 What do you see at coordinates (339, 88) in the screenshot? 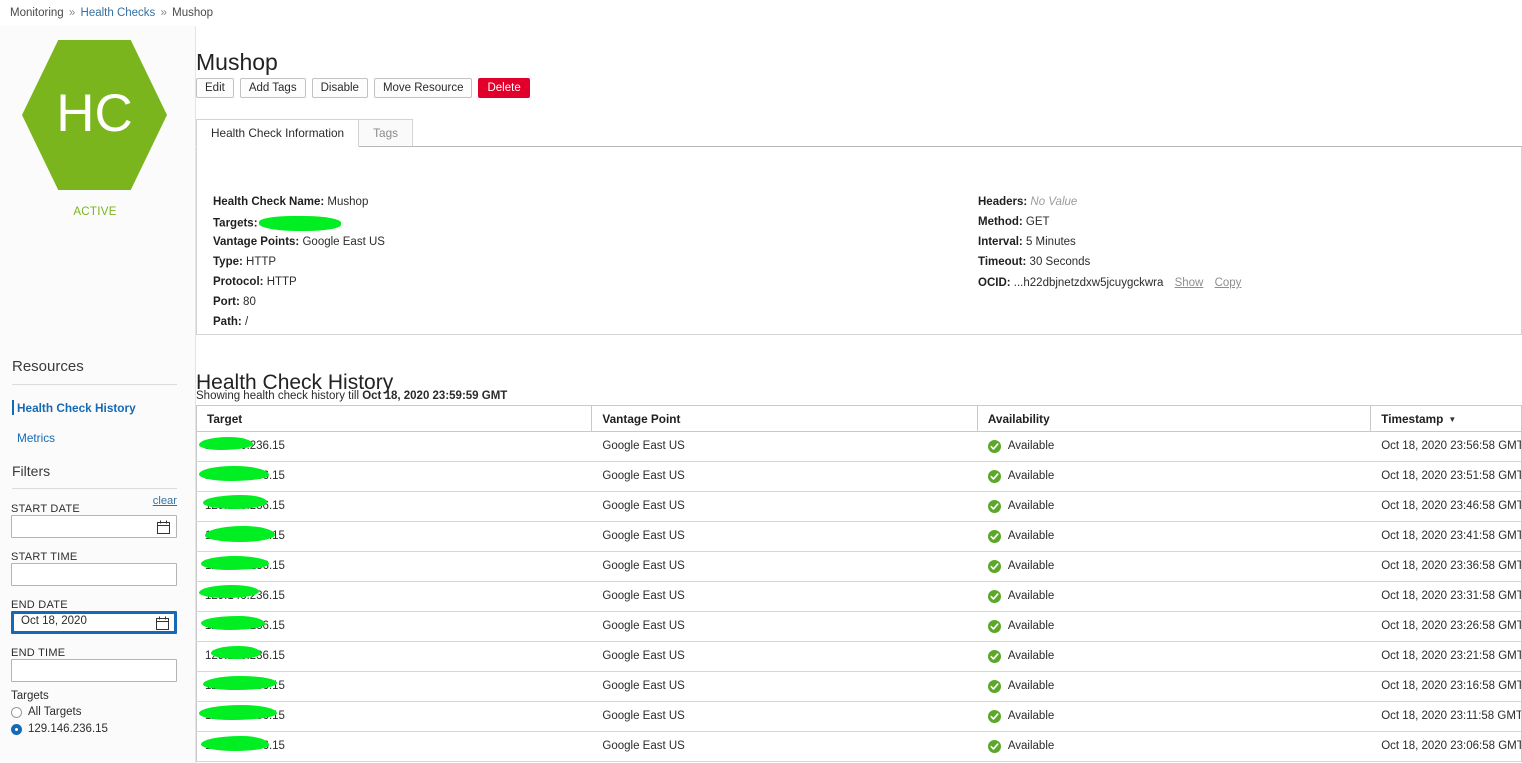
I see `disable-button: Disable` at bounding box center [339, 88].